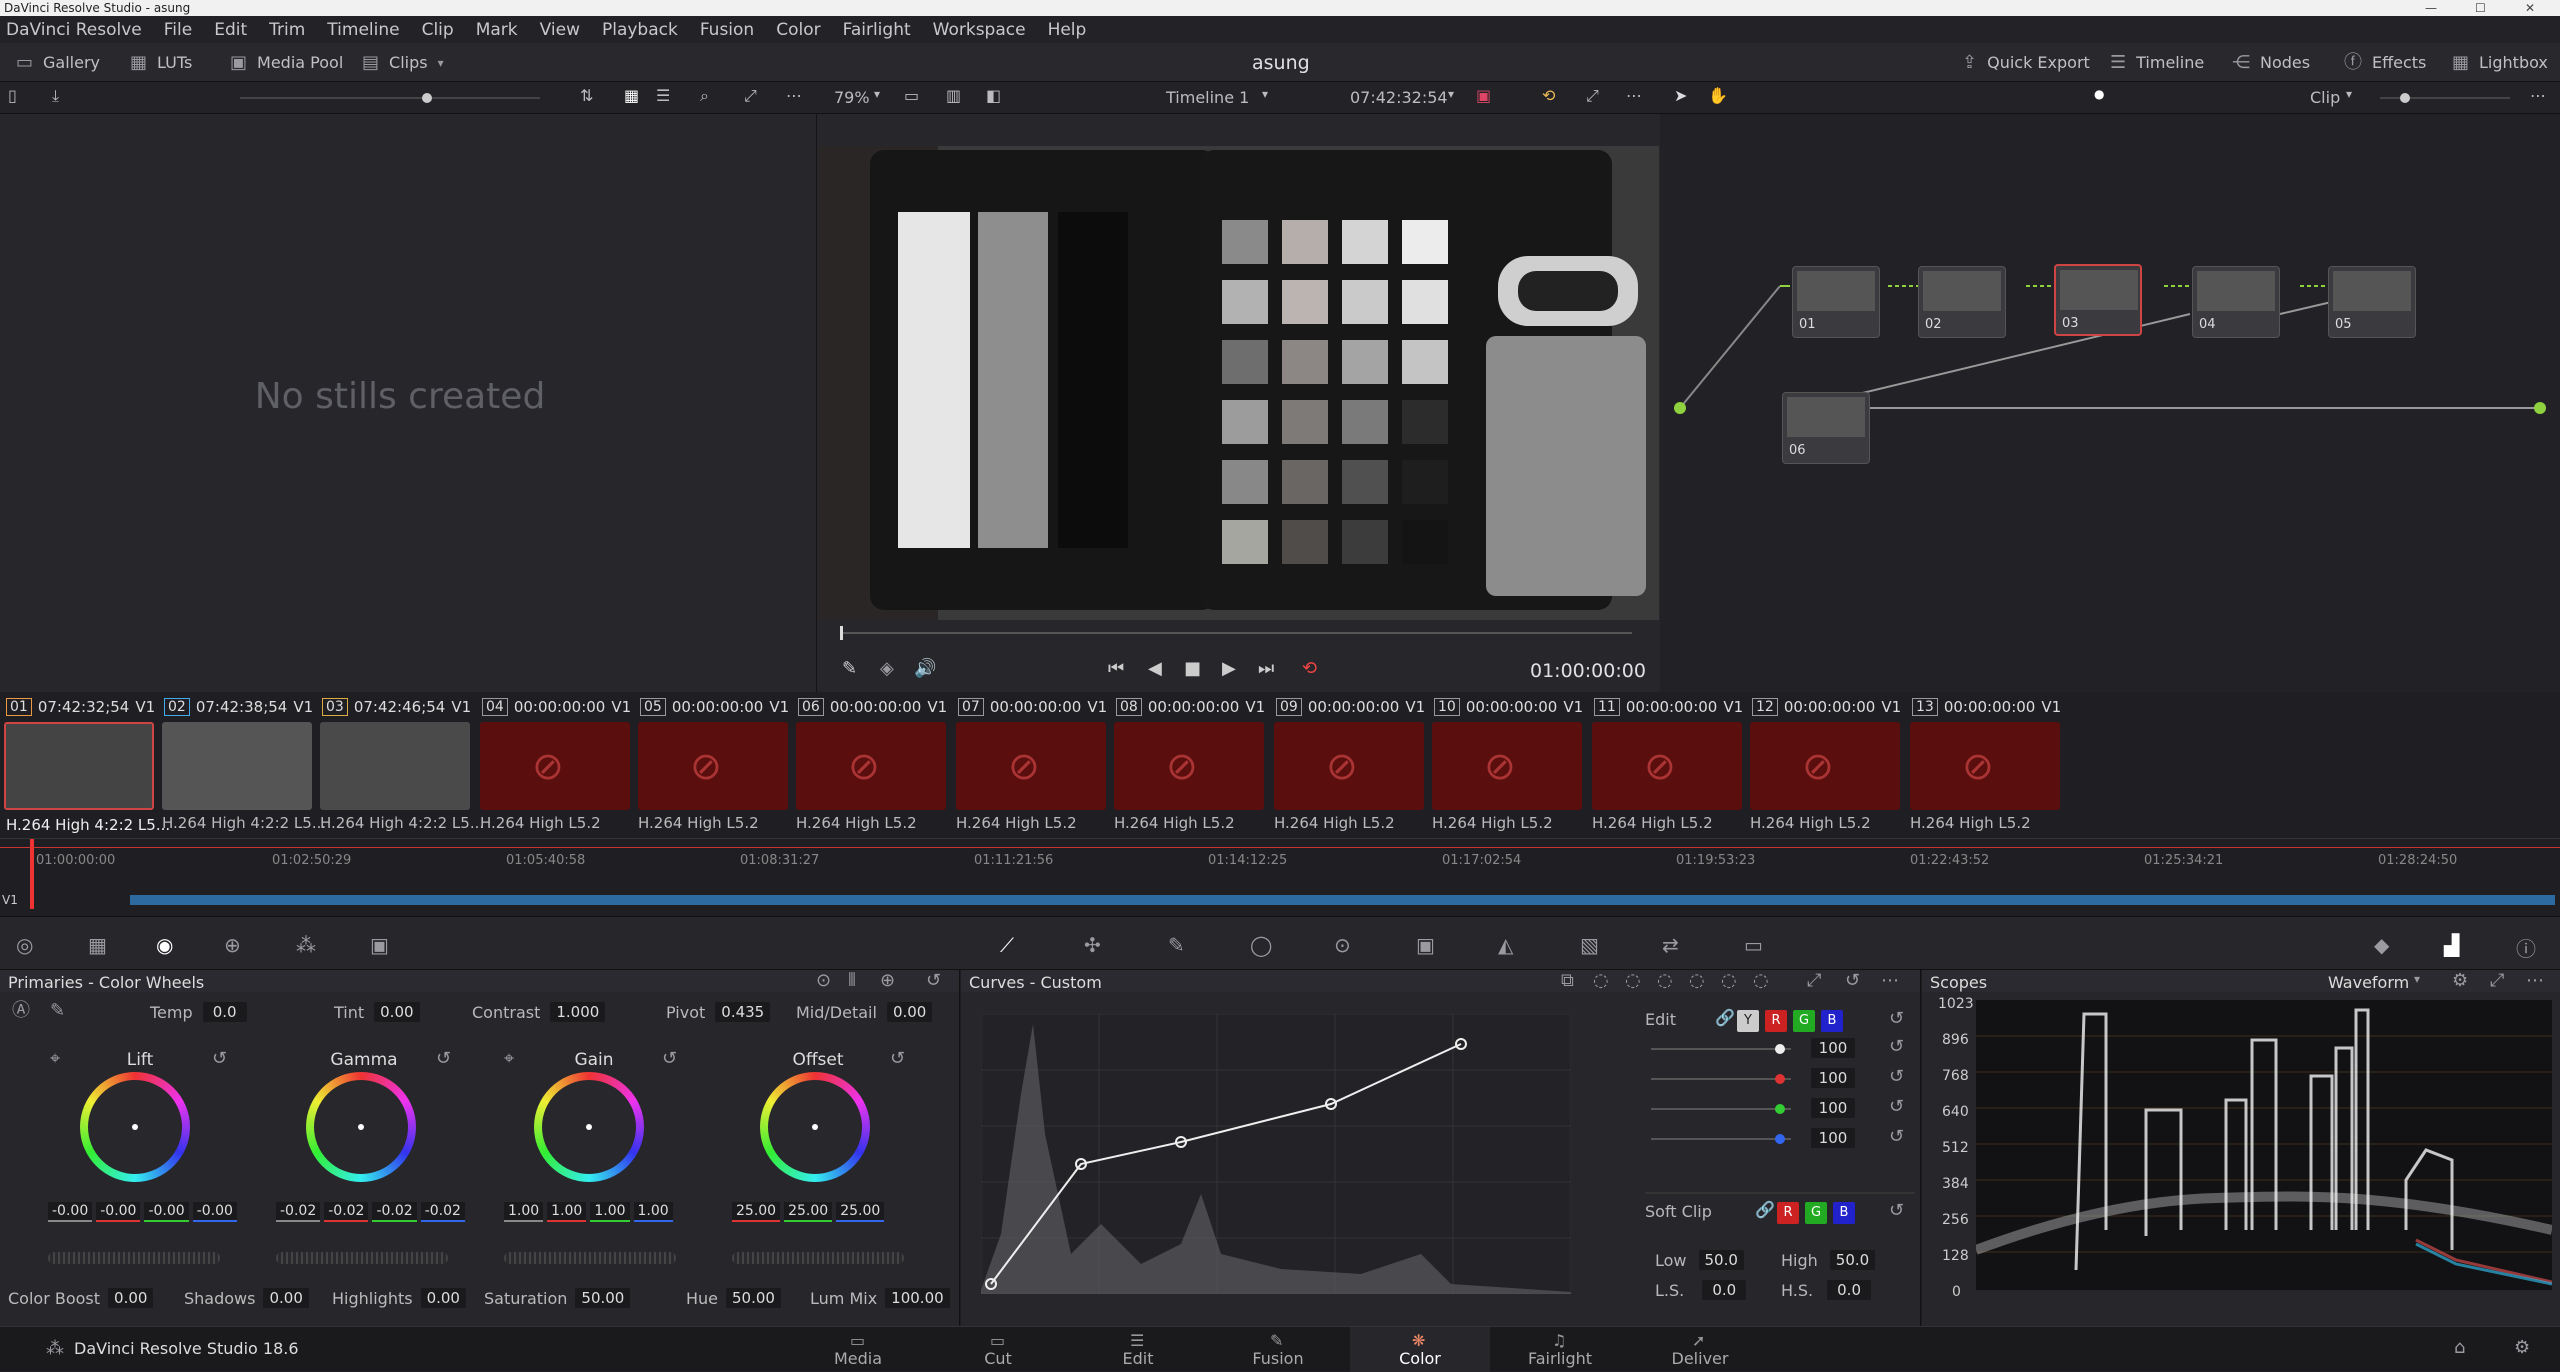 This screenshot has height=1372, width=2560. Describe the element at coordinates (1680, 96) in the screenshot. I see `pointer-icon: ➤` at that location.